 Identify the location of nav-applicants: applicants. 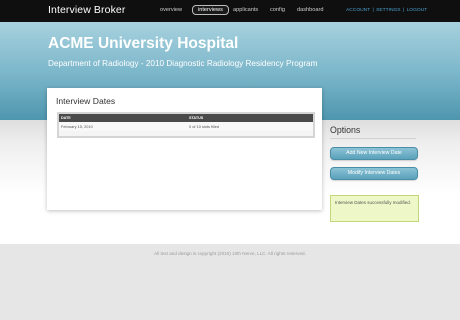
(245, 10).